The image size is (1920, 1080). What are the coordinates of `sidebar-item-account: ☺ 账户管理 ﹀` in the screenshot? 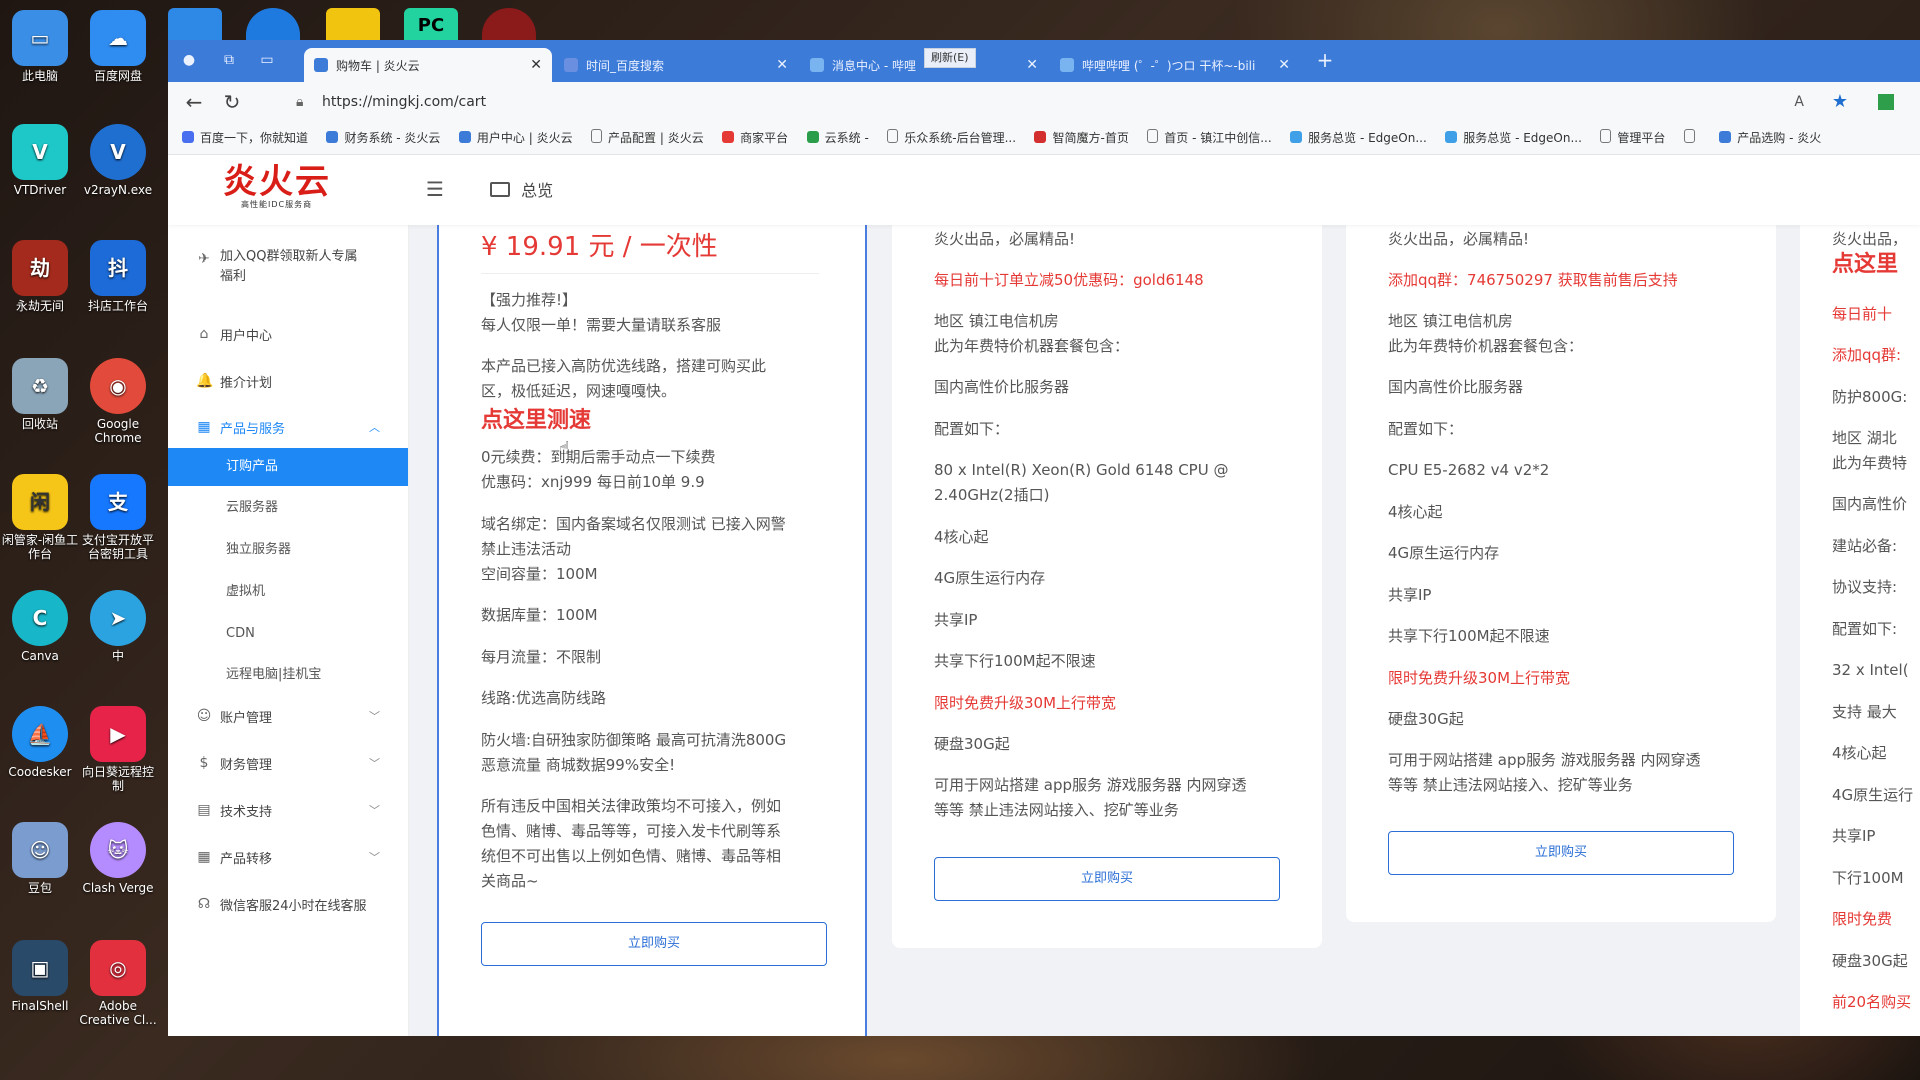 It's located at (288, 716).